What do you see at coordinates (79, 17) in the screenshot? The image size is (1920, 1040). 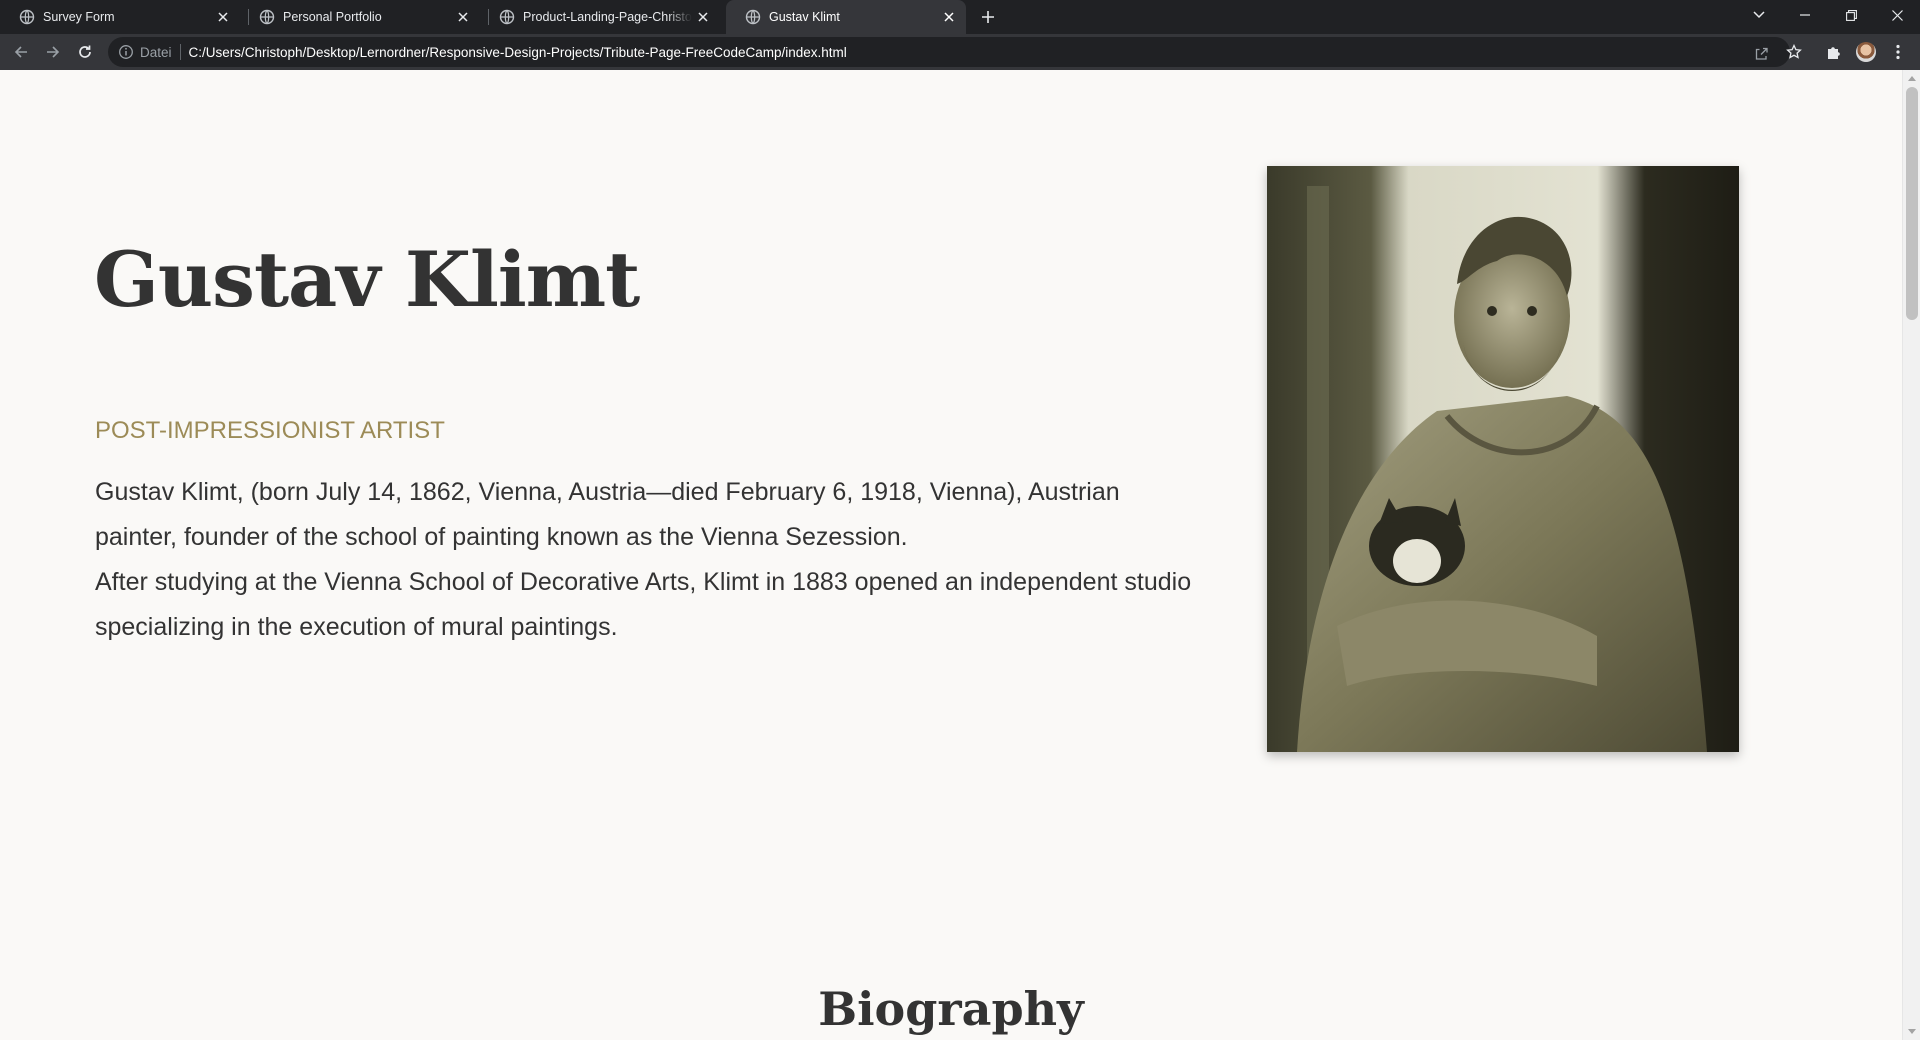 I see `tab-title: Survey Form` at bounding box center [79, 17].